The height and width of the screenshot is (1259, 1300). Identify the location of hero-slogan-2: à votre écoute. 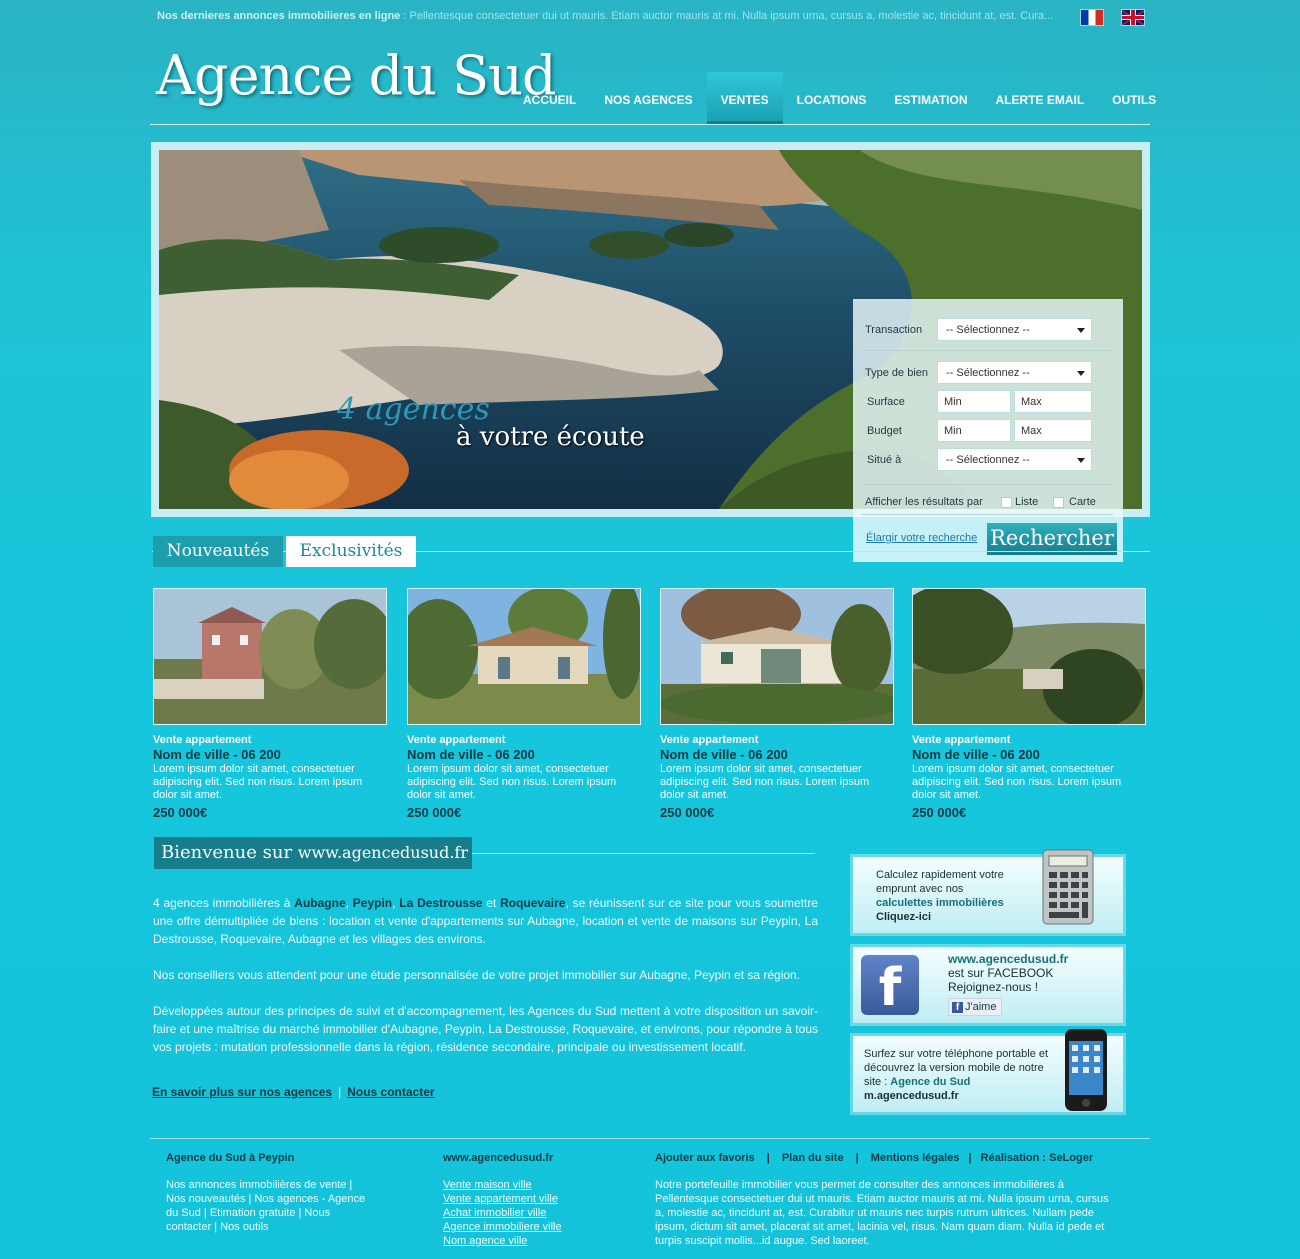
(550, 437).